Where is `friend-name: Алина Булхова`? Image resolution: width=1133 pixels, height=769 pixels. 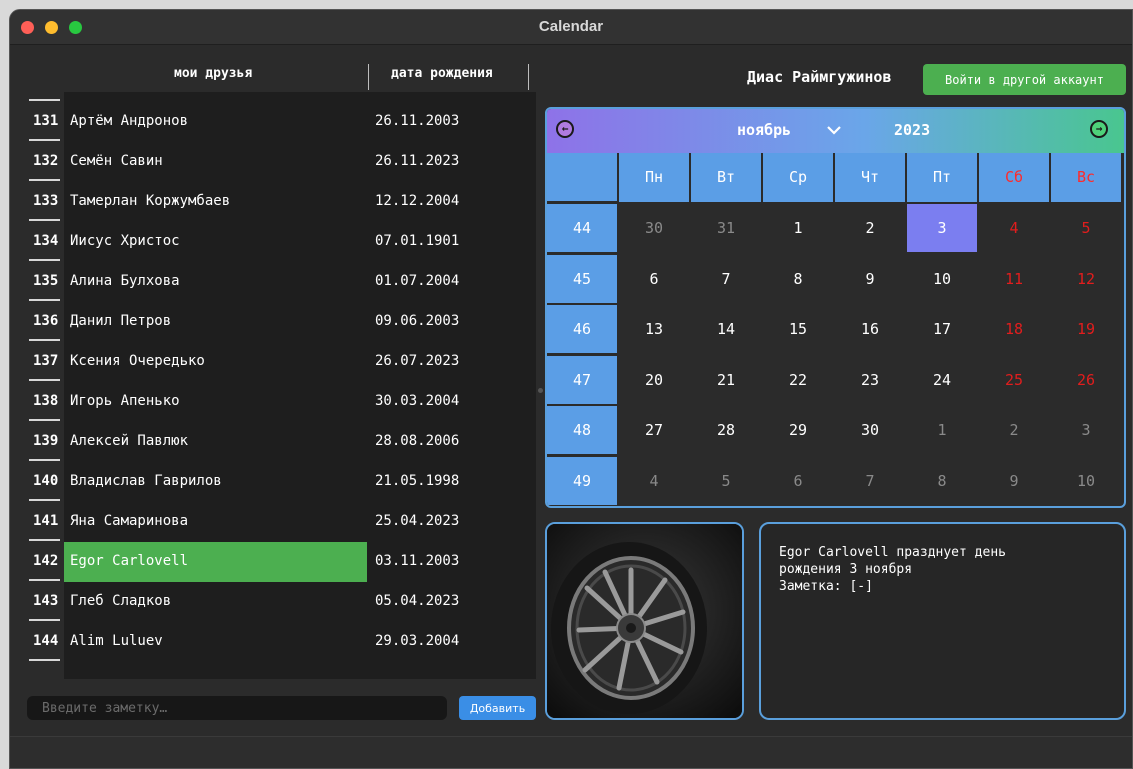 friend-name: Алина Булхова is located at coordinates (215, 282).